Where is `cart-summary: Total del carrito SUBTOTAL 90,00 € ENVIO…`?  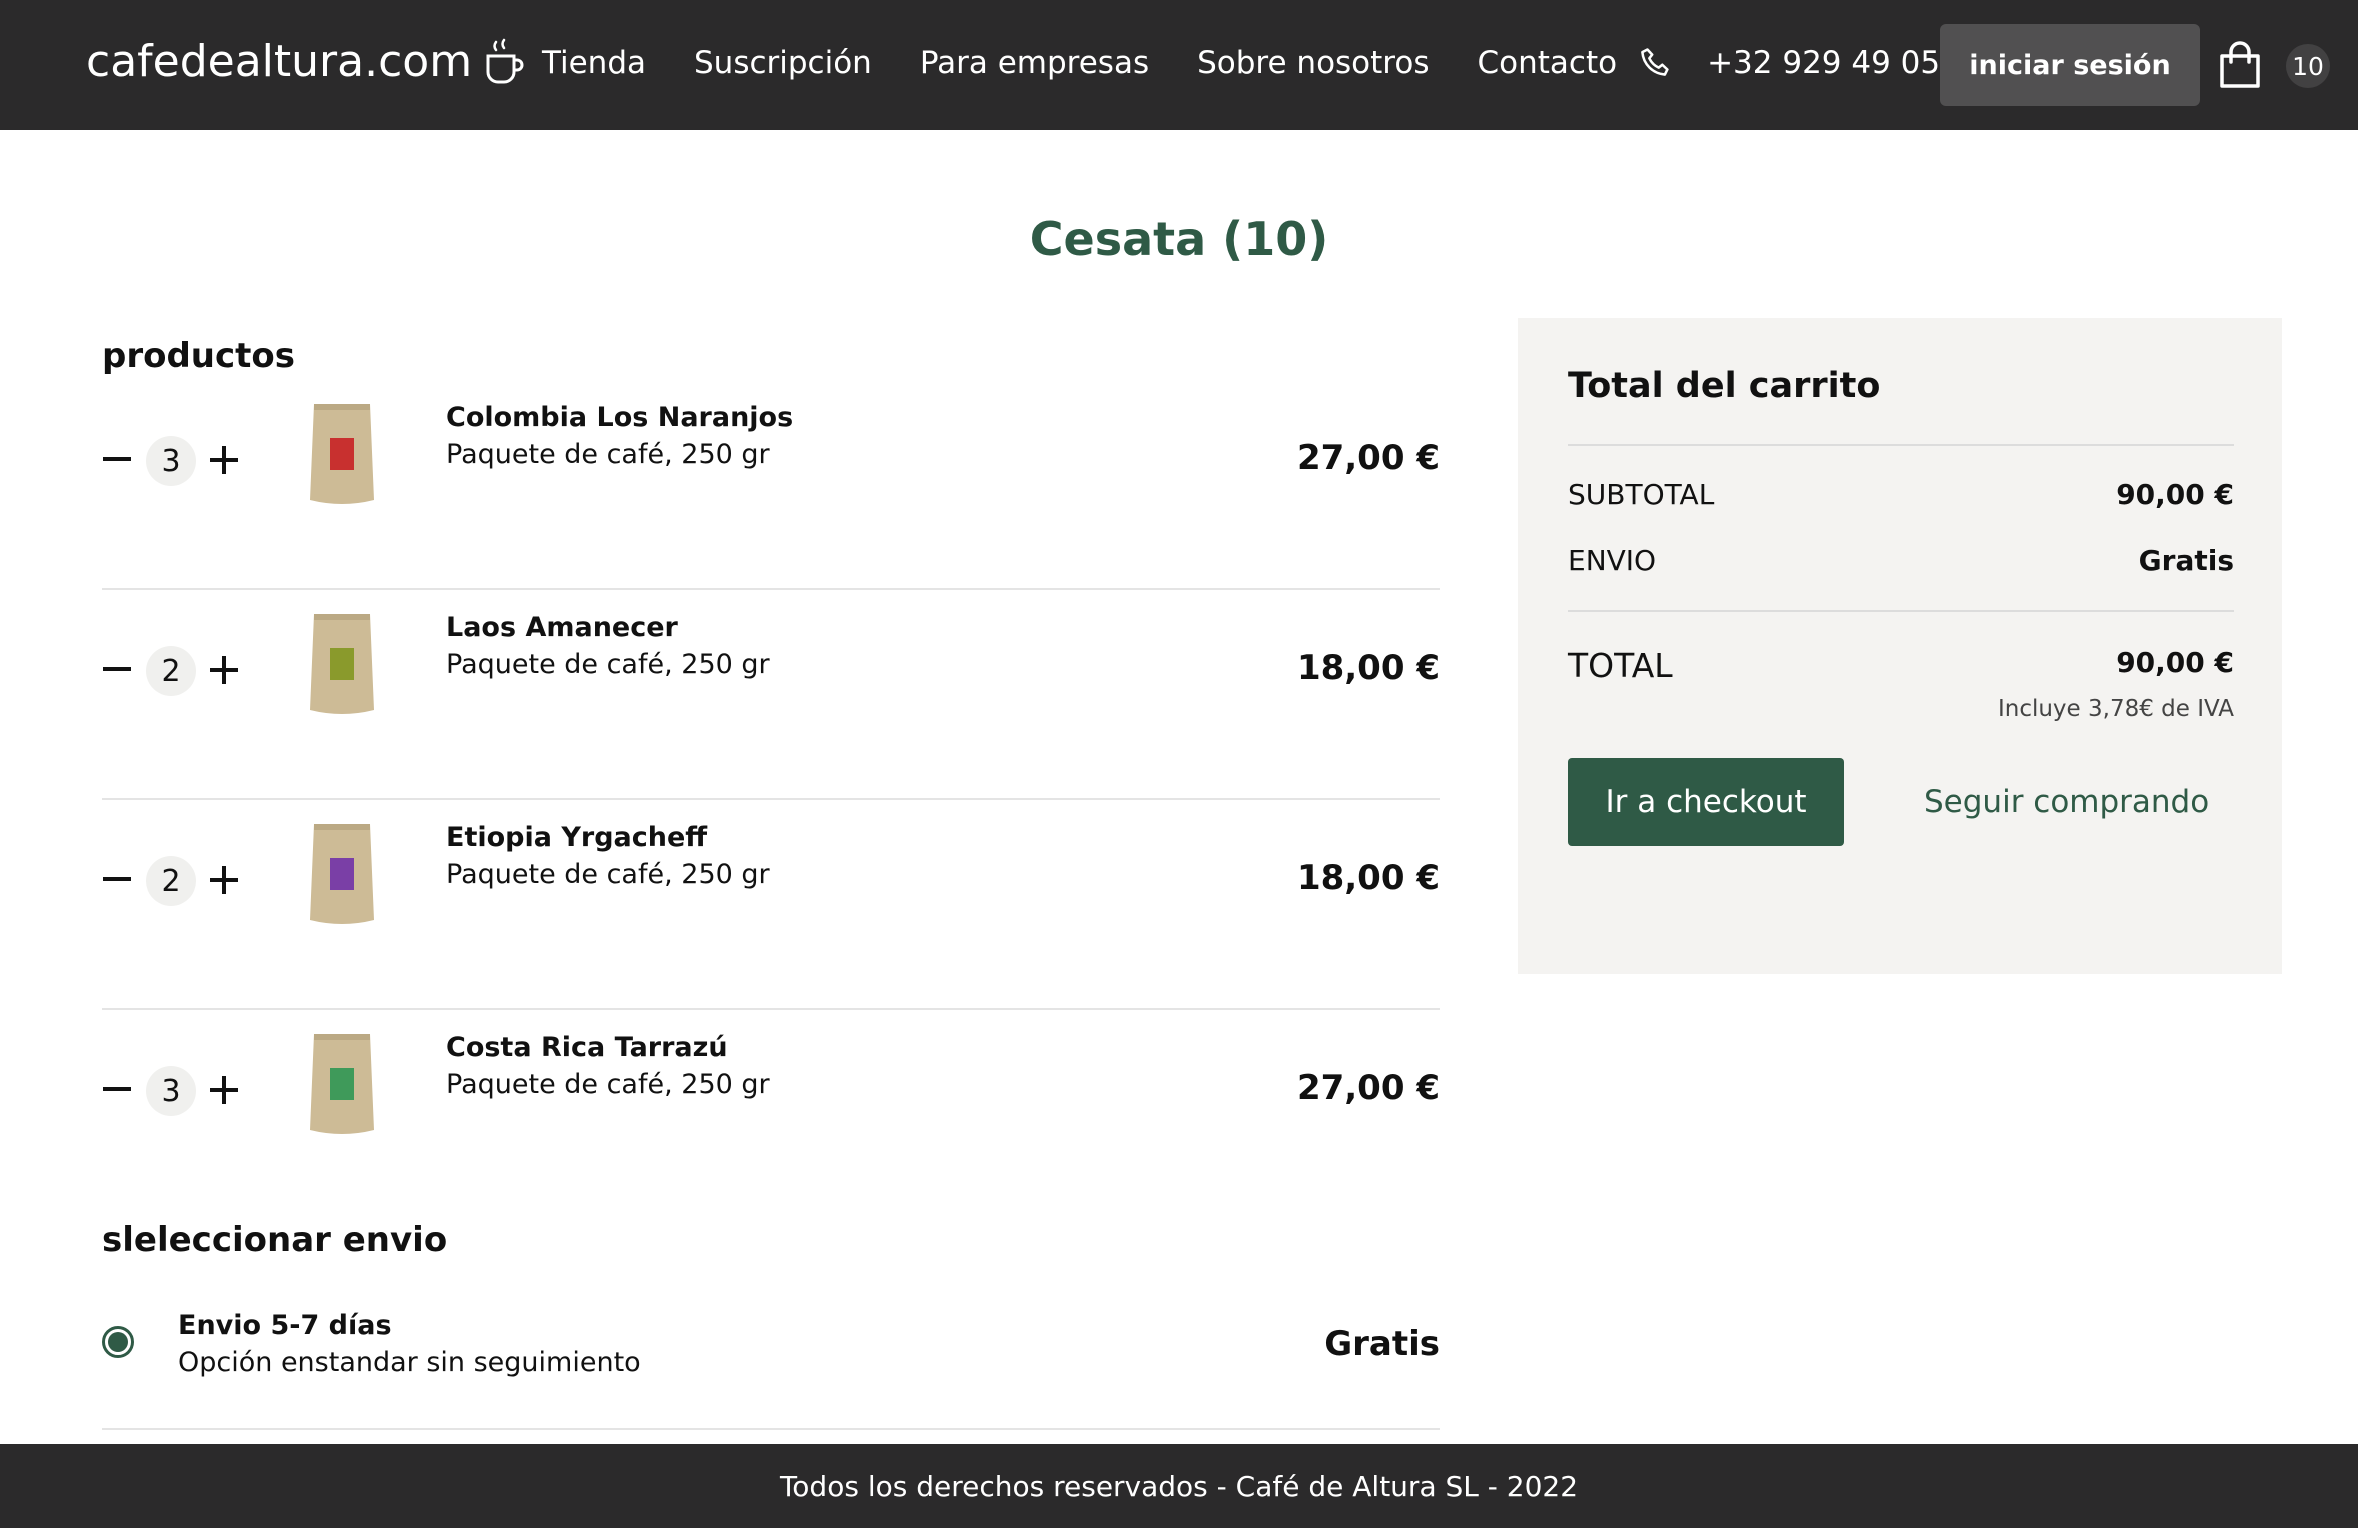
cart-summary: Total del carrito SUBTOTAL 90,00 € ENVIO… is located at coordinates (1900, 646).